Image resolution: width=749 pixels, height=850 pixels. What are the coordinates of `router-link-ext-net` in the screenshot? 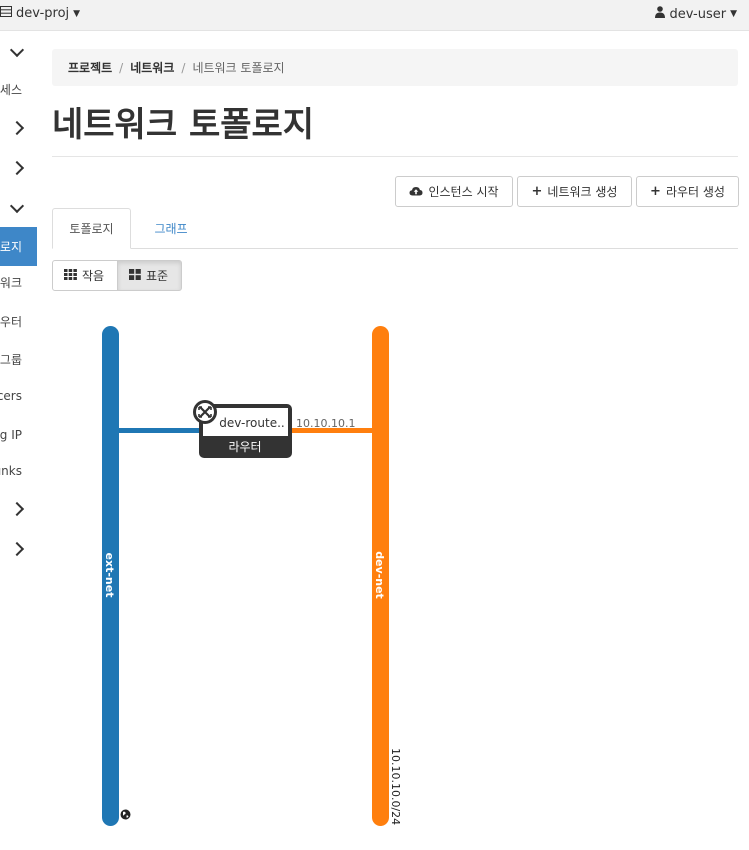 It's located at (160, 430).